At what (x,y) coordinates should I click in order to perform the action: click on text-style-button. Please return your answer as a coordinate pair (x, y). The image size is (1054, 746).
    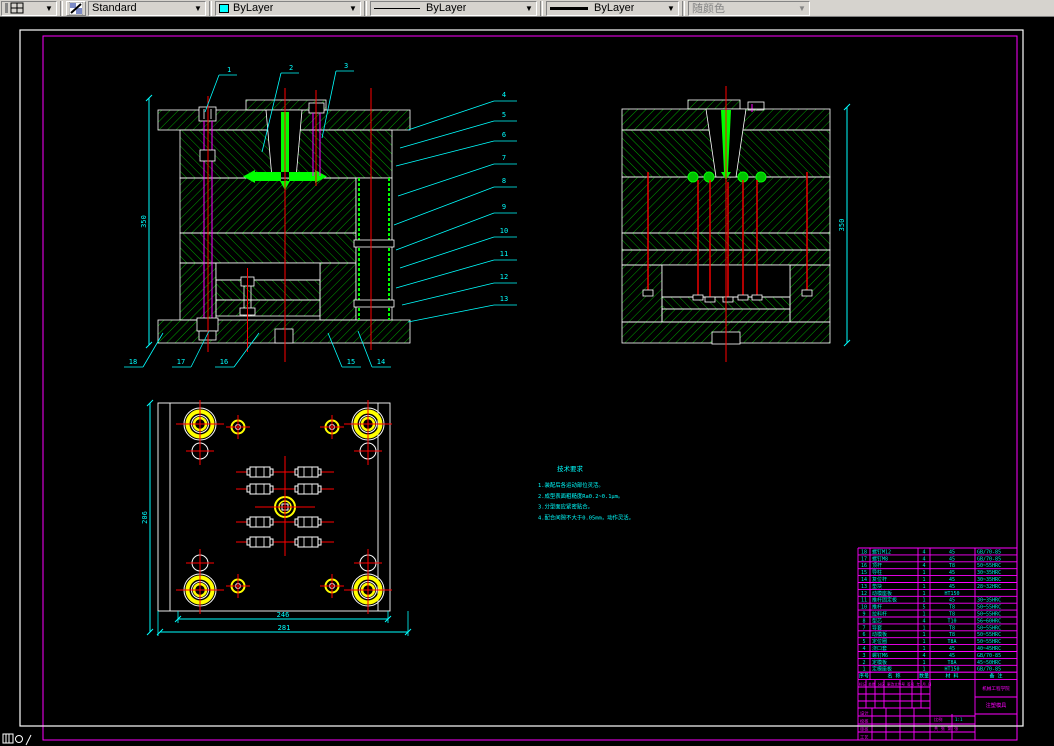
    Looking at the image, I should click on (76, 8).